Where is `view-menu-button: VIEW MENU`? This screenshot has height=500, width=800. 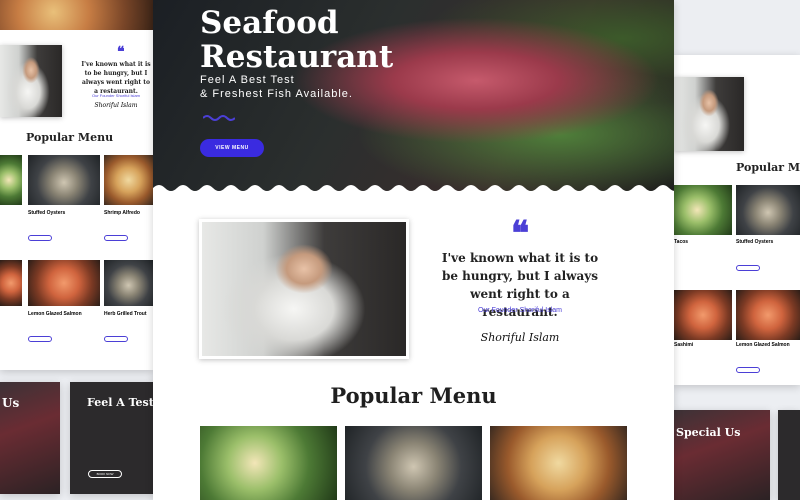 view-menu-button: VIEW MENU is located at coordinates (232, 148).